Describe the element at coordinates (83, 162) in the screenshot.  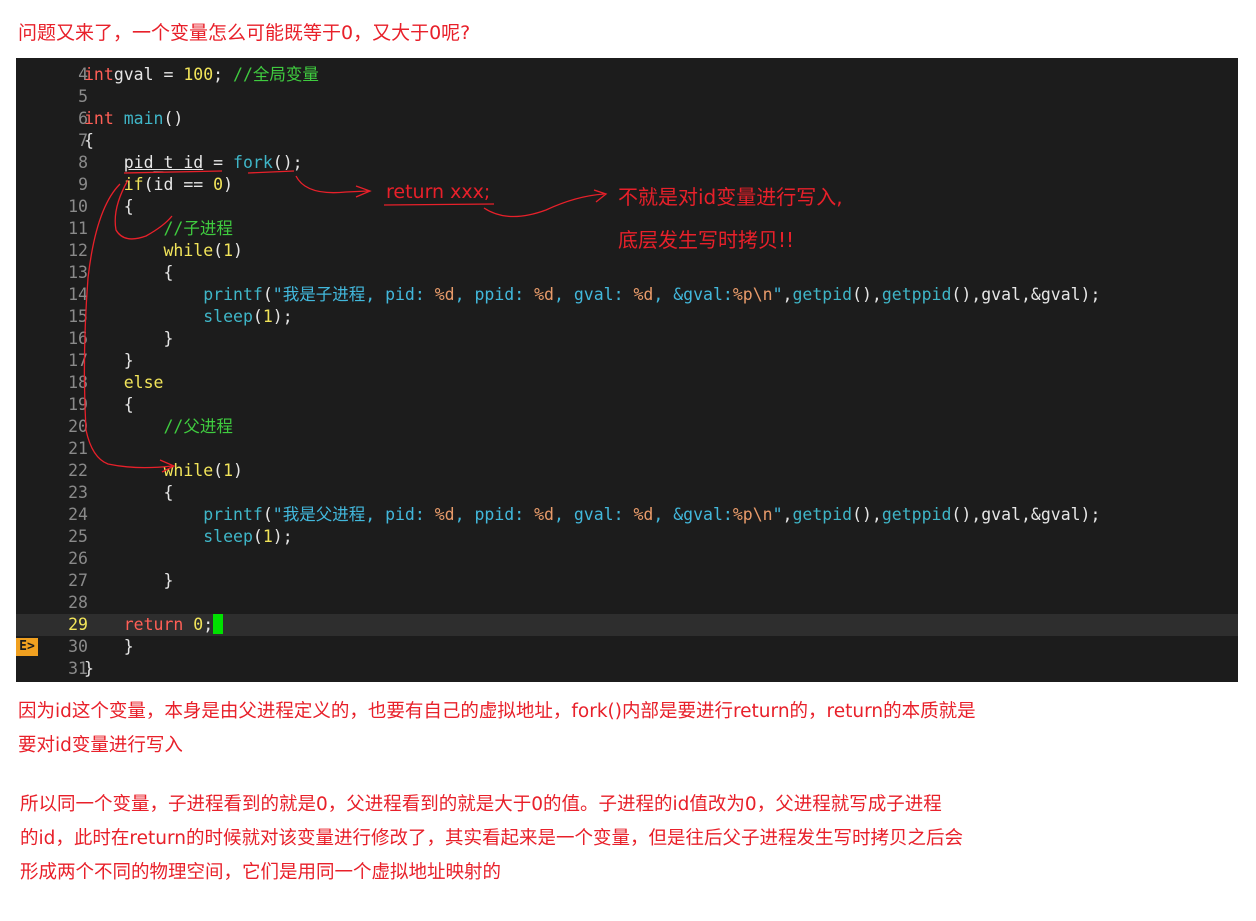
I see `line-number: 8` at that location.